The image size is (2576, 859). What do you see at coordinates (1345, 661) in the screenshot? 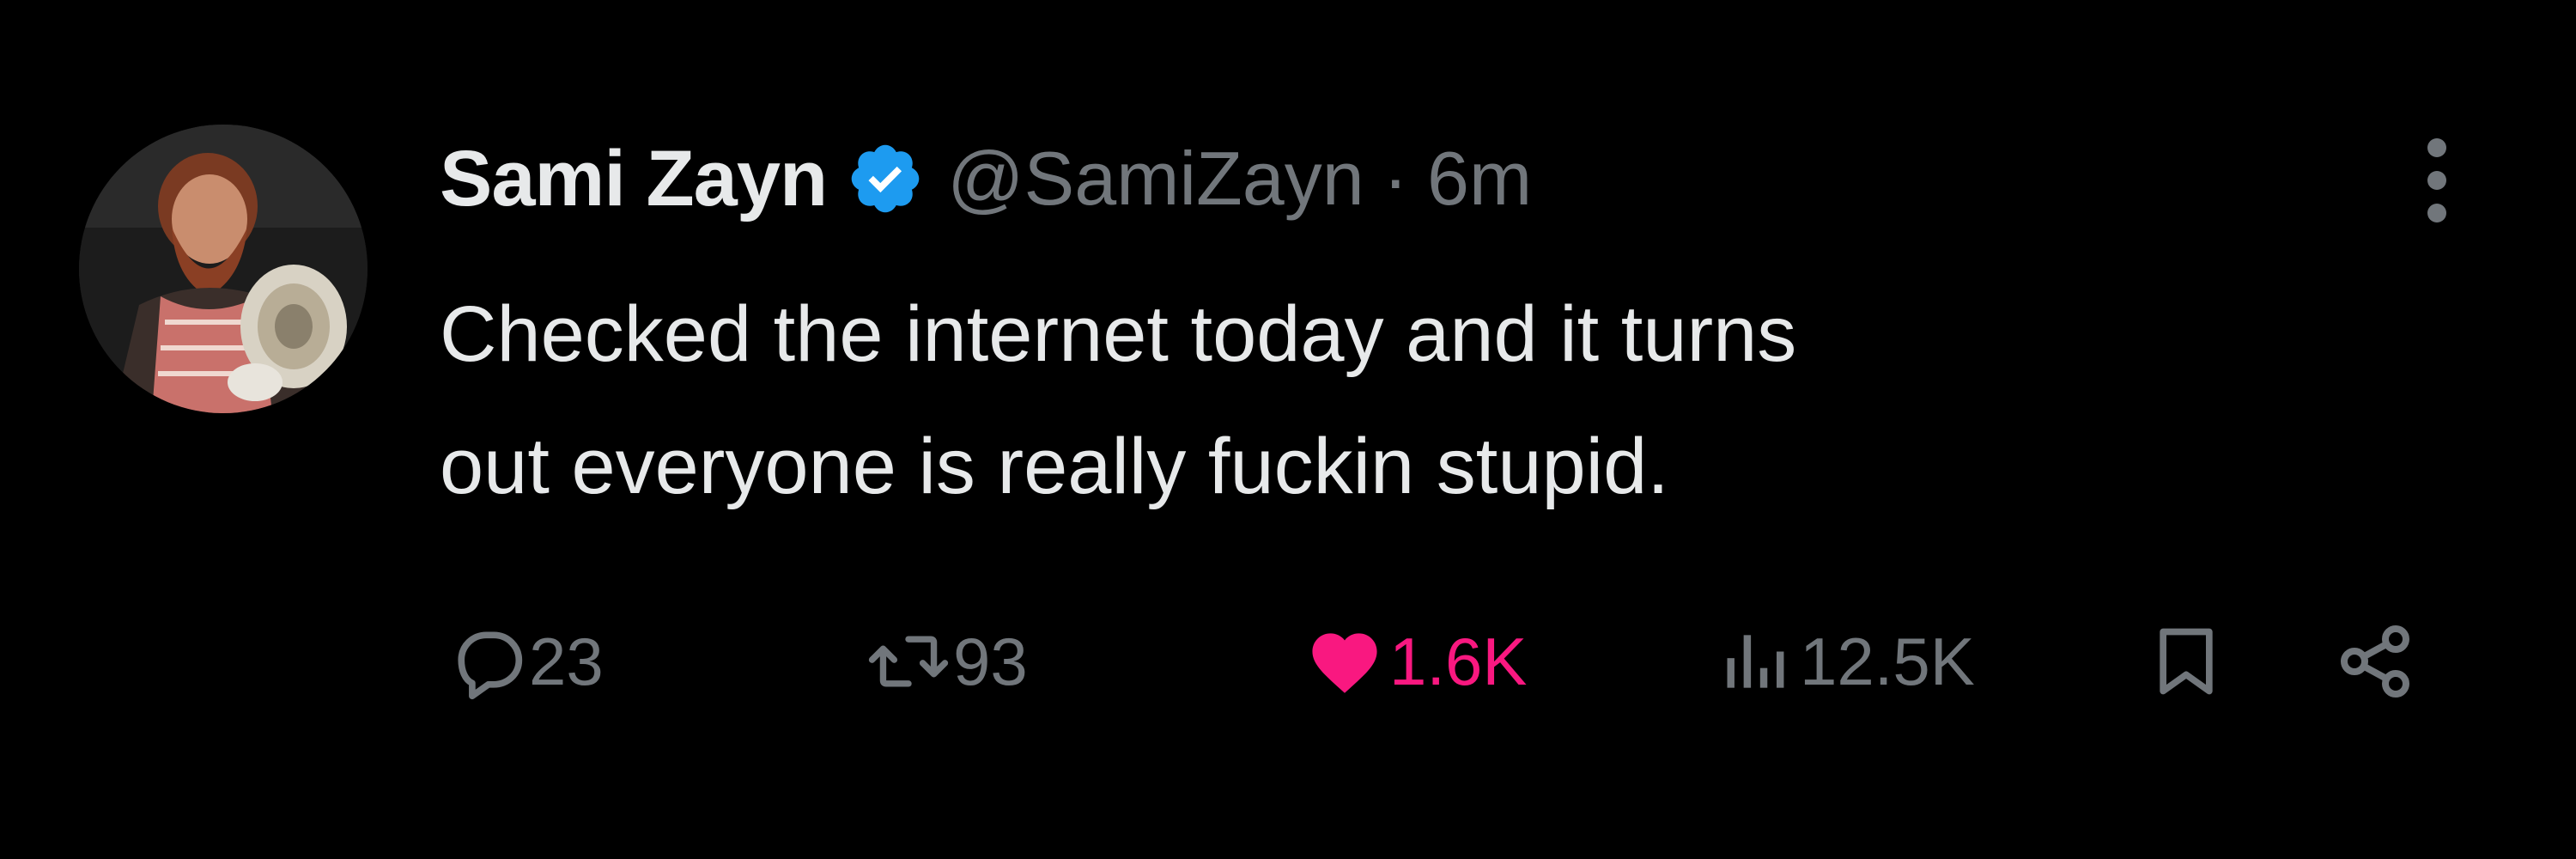
I see `heart-icon` at bounding box center [1345, 661].